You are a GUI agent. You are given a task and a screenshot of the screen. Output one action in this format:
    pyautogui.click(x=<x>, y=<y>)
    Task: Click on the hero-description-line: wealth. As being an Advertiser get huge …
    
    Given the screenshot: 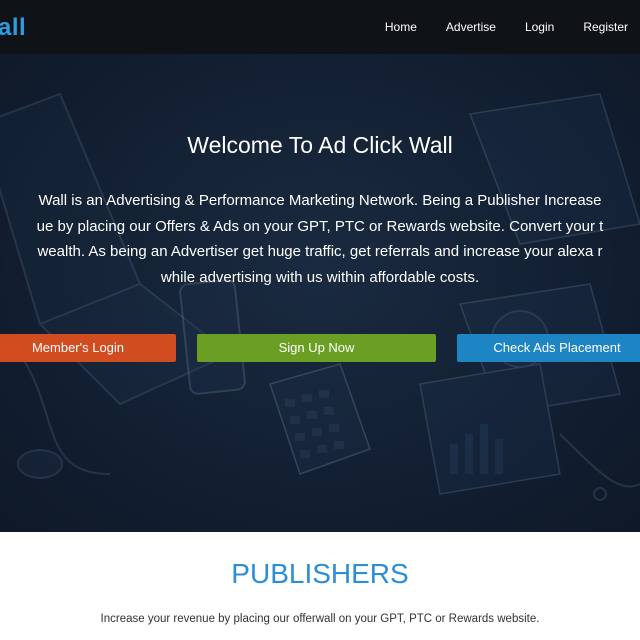 What is the action you would take?
    pyautogui.click(x=320, y=251)
    